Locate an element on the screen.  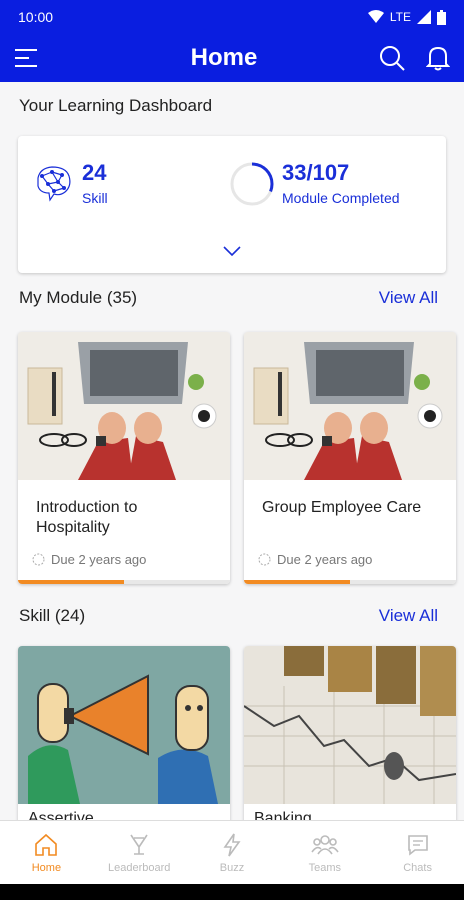
nav-item-chats: Chats is located at coordinates (417, 852).